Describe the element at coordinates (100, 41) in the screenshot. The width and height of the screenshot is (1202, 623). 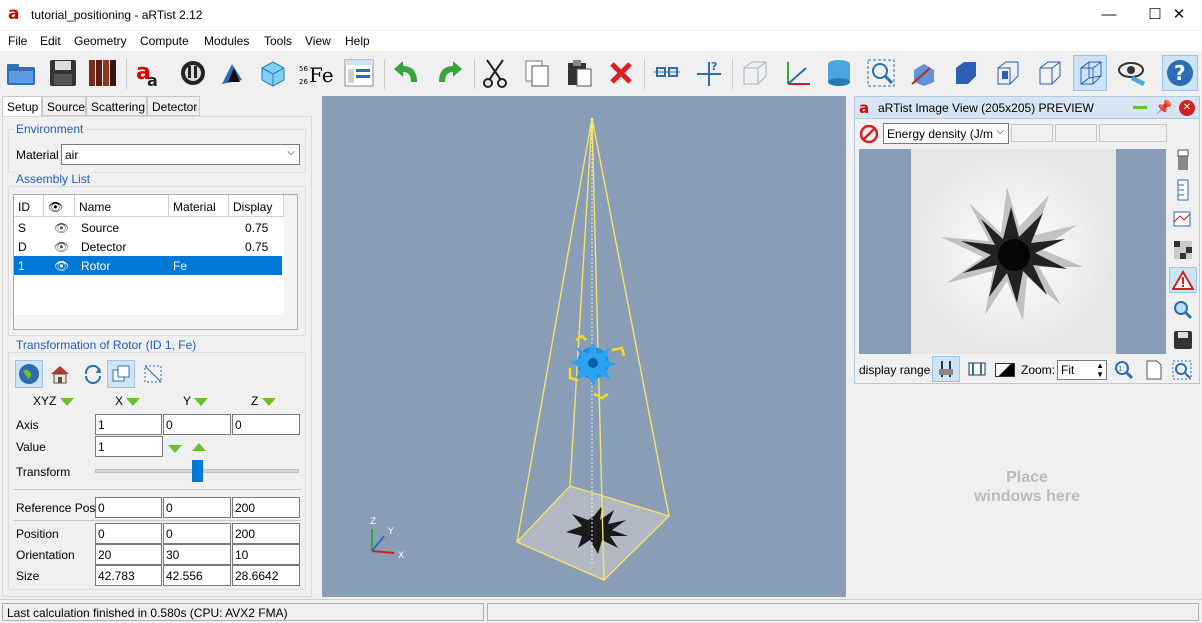
I see `menu-geometry: Geometry` at that location.